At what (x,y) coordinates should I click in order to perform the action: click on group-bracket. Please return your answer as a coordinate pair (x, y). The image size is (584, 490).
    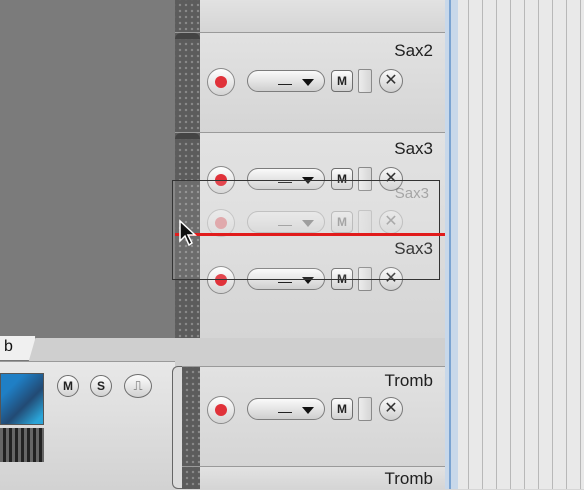
    Looking at the image, I should click on (177, 427).